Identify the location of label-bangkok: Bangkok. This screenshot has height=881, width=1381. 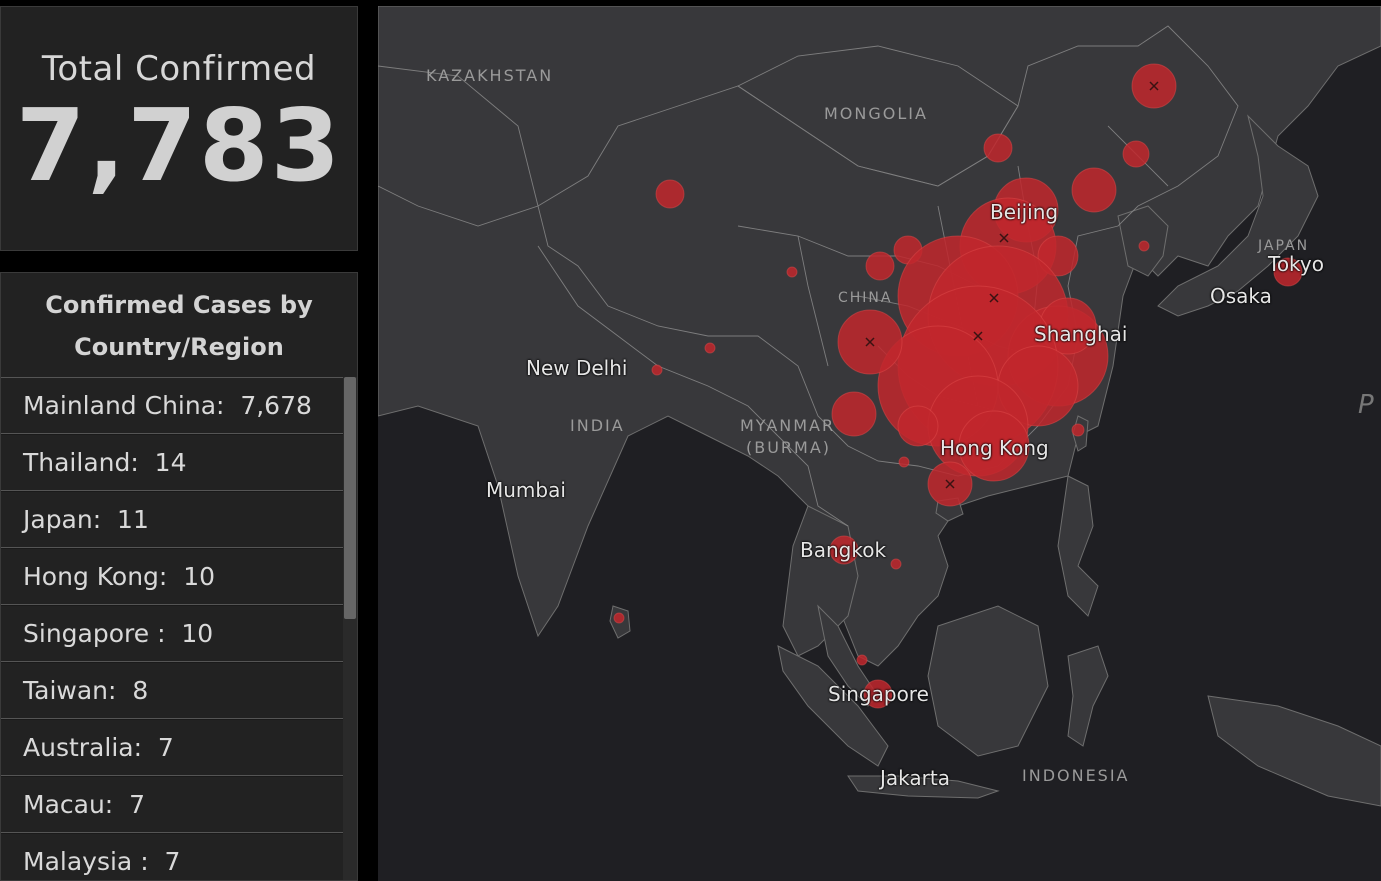
(843, 550).